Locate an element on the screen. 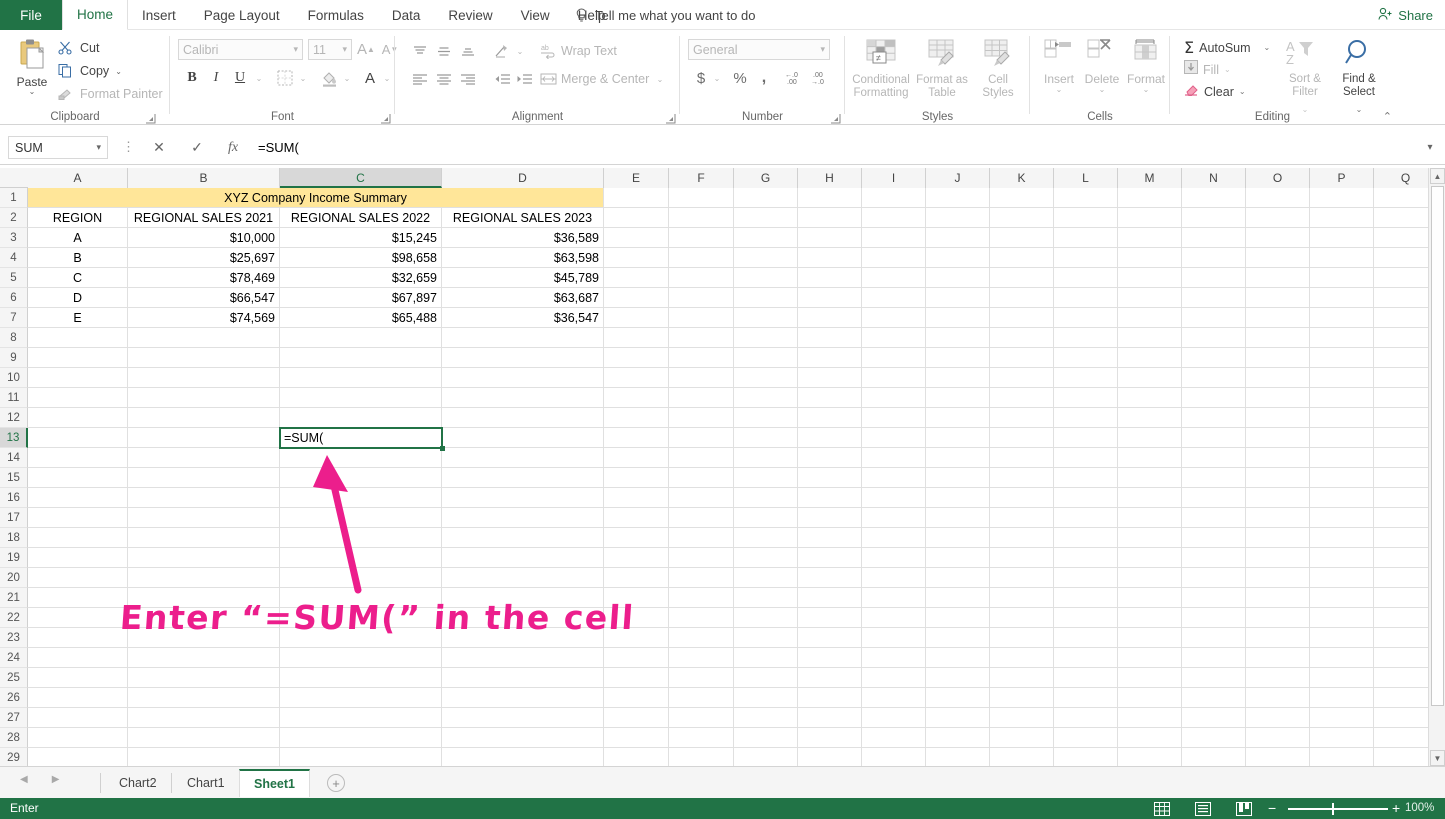  copy-button: Copy ⌄ is located at coordinates (90, 71).